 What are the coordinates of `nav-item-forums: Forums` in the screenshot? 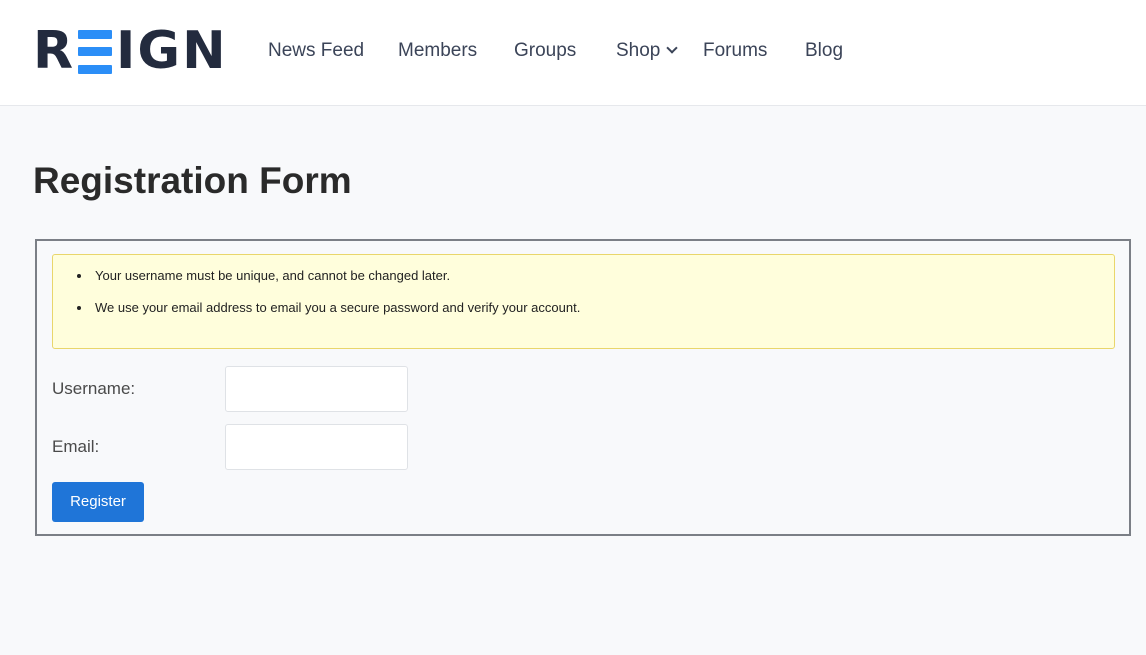 It's located at (735, 51).